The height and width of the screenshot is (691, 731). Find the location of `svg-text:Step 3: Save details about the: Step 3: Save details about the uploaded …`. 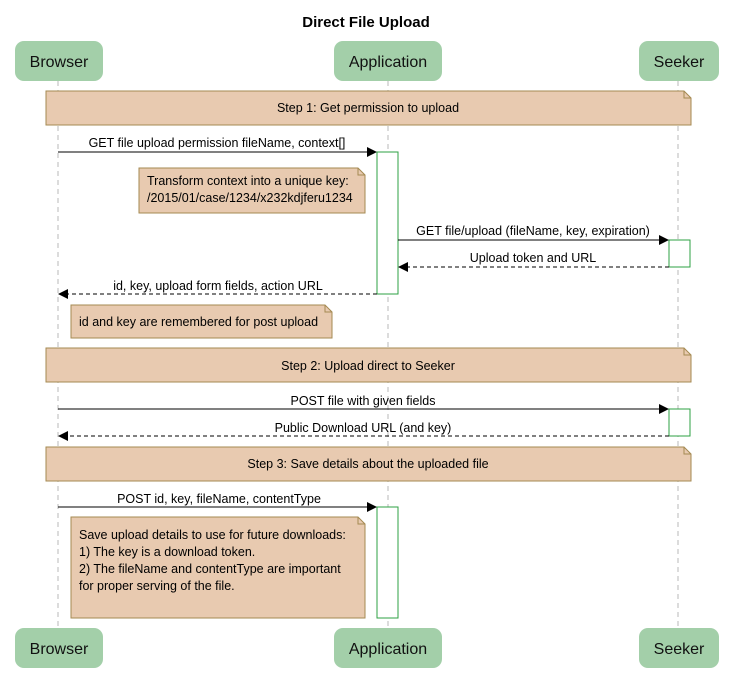

svg-text:Step 3: Save details about the: Step 3: Save details about the uploaded … is located at coordinates (367, 464).